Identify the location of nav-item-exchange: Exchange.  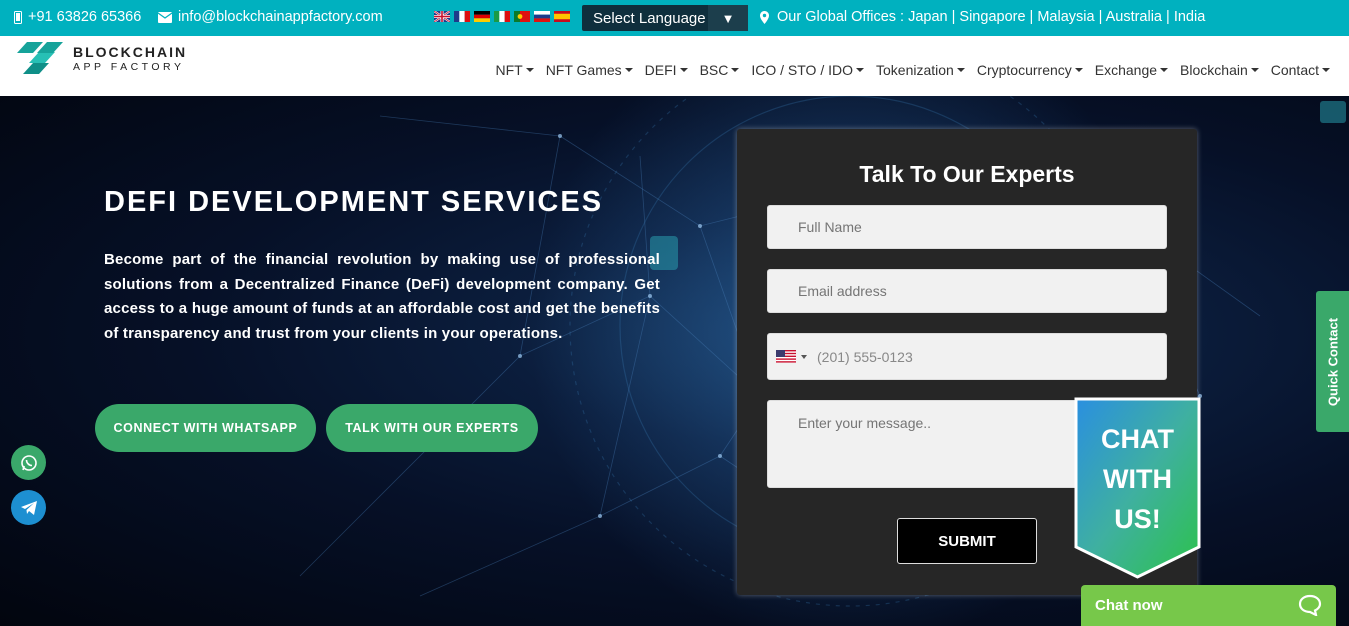
(1131, 70).